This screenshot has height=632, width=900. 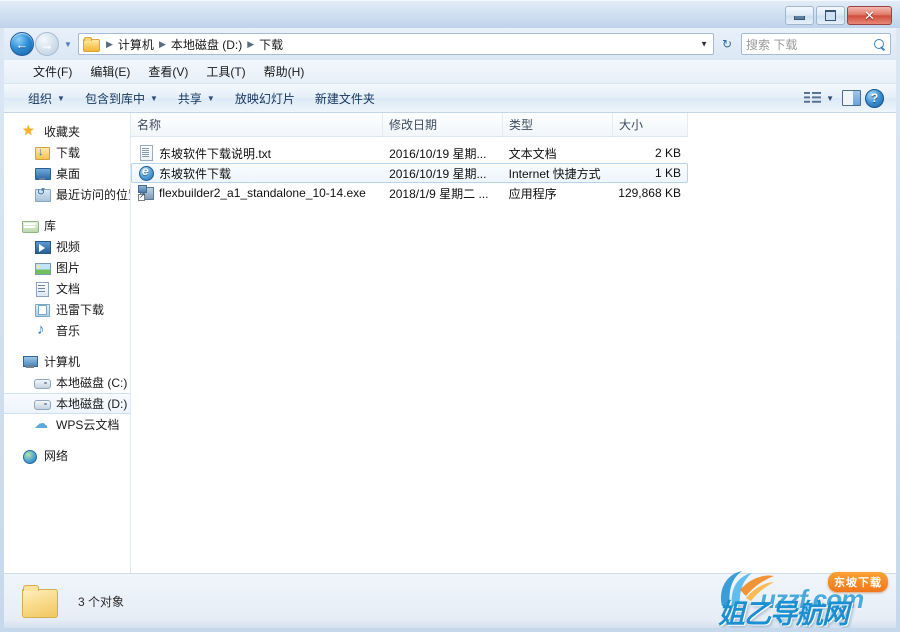 What do you see at coordinates (879, 44) in the screenshot?
I see `search-icon` at bounding box center [879, 44].